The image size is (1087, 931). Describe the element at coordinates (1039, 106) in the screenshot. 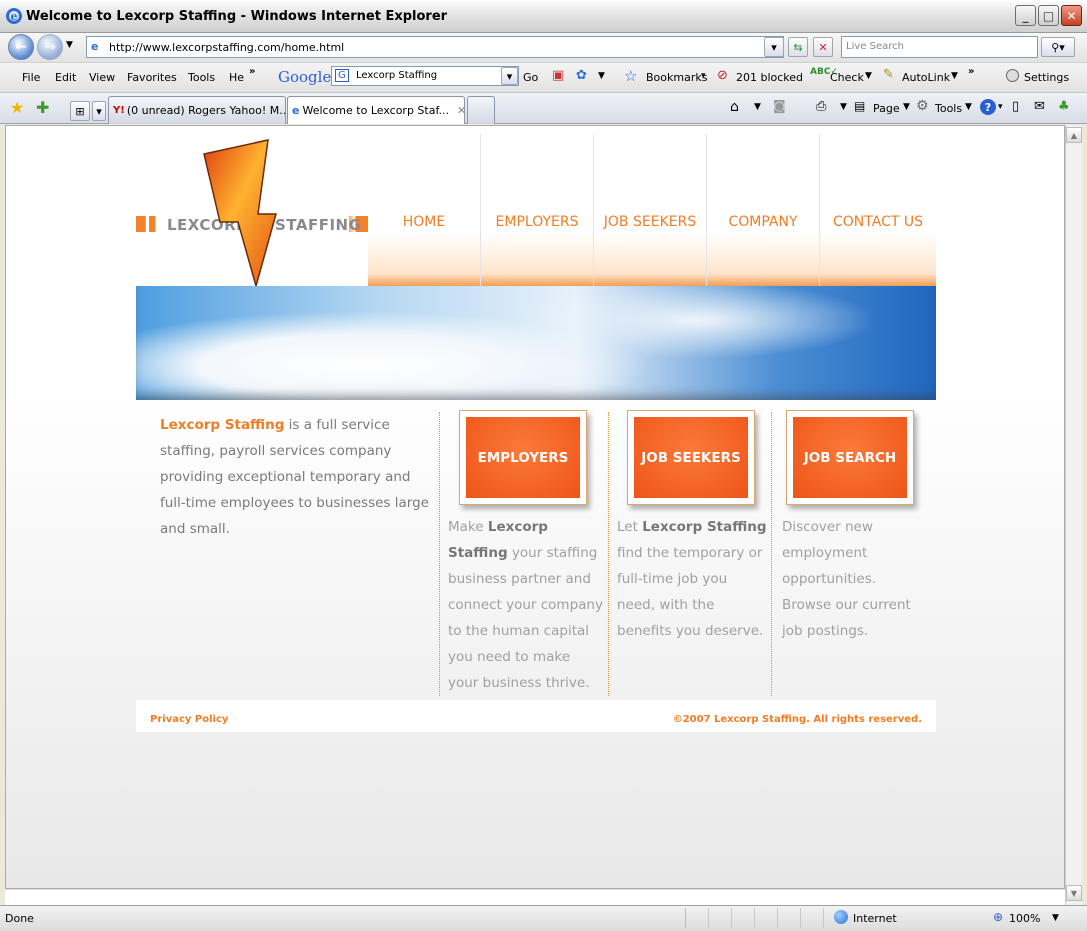

I see `messenger-icon: ✉` at that location.